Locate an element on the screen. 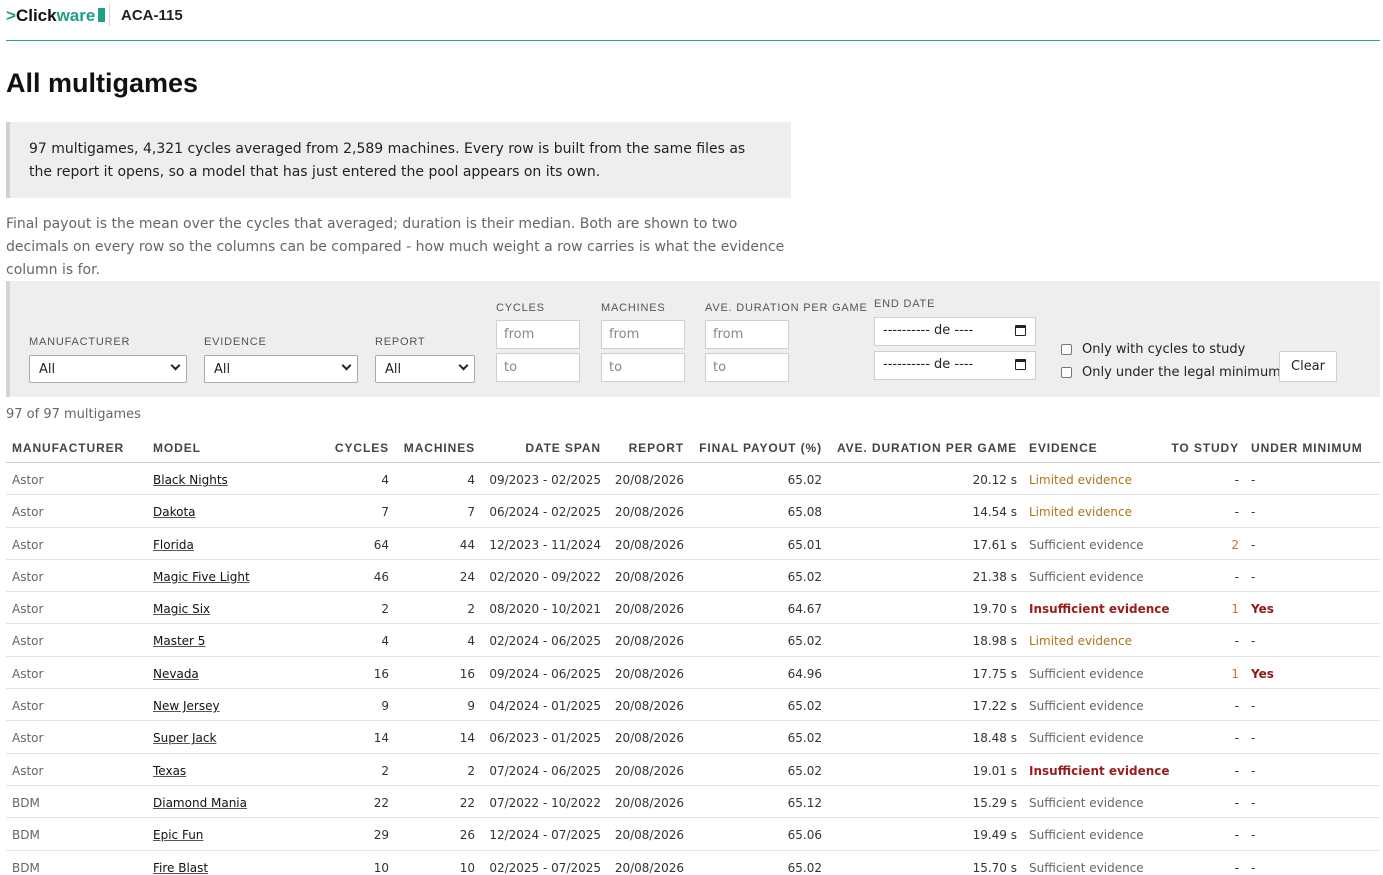 This screenshot has height=875, width=1383. model-link: Diamond Mania is located at coordinates (200, 803).